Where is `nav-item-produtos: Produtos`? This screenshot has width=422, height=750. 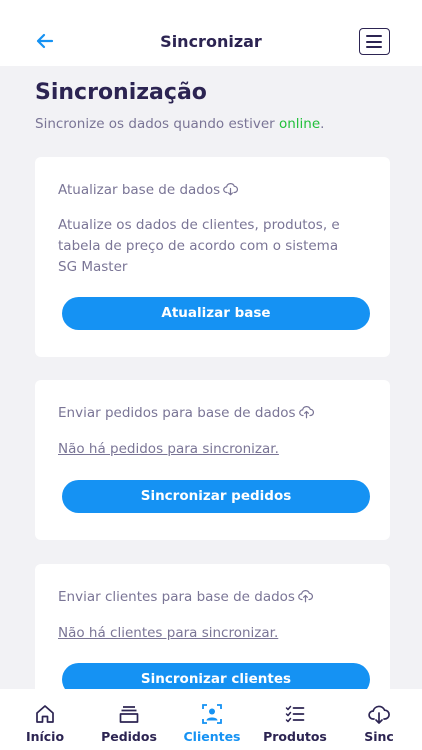 nav-item-produtos: Produtos is located at coordinates (295, 719).